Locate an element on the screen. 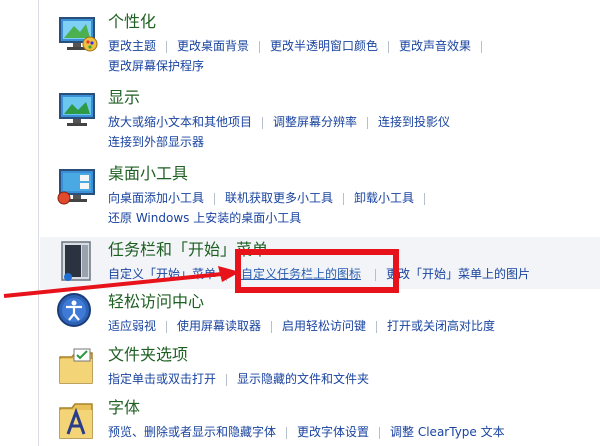 The image size is (600, 446). link-change-window-color: 更改半透明窗口颜色 is located at coordinates (324, 46).